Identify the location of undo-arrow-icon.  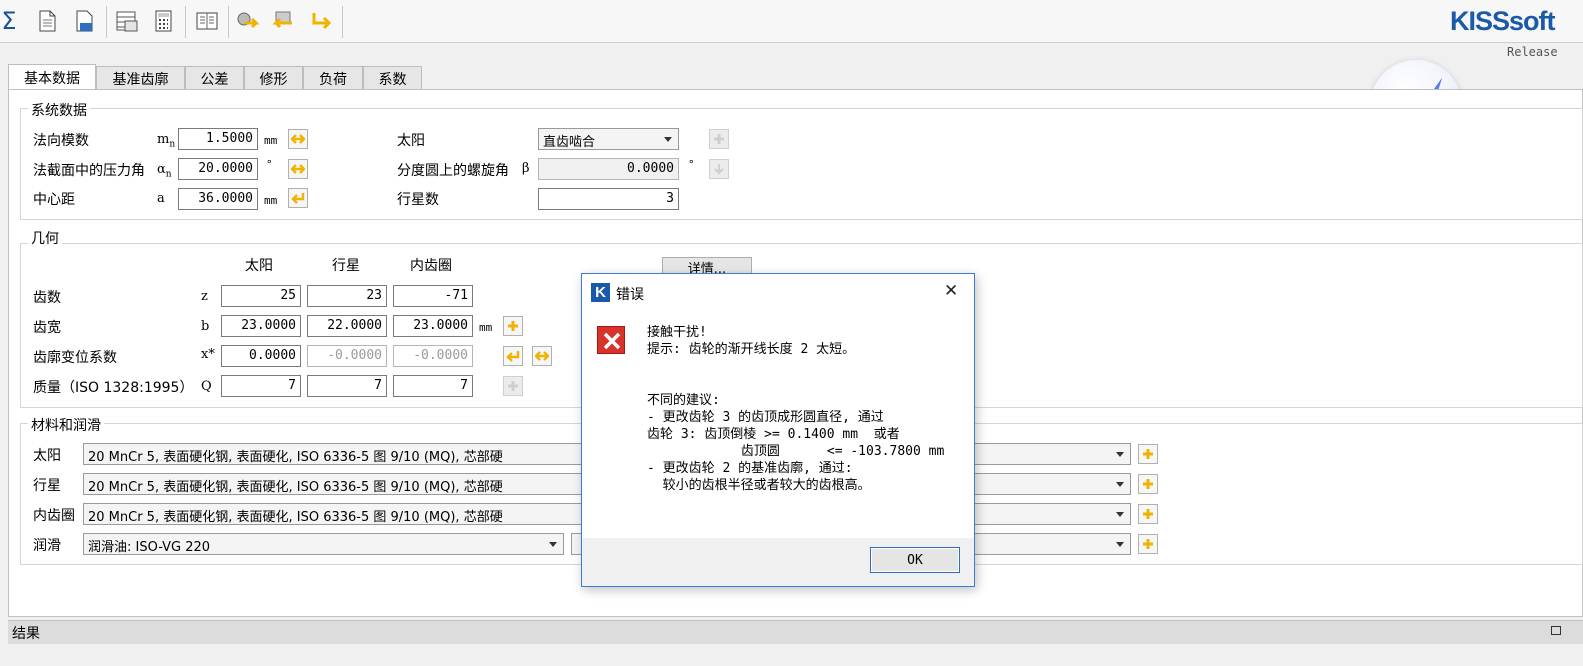
(322, 21).